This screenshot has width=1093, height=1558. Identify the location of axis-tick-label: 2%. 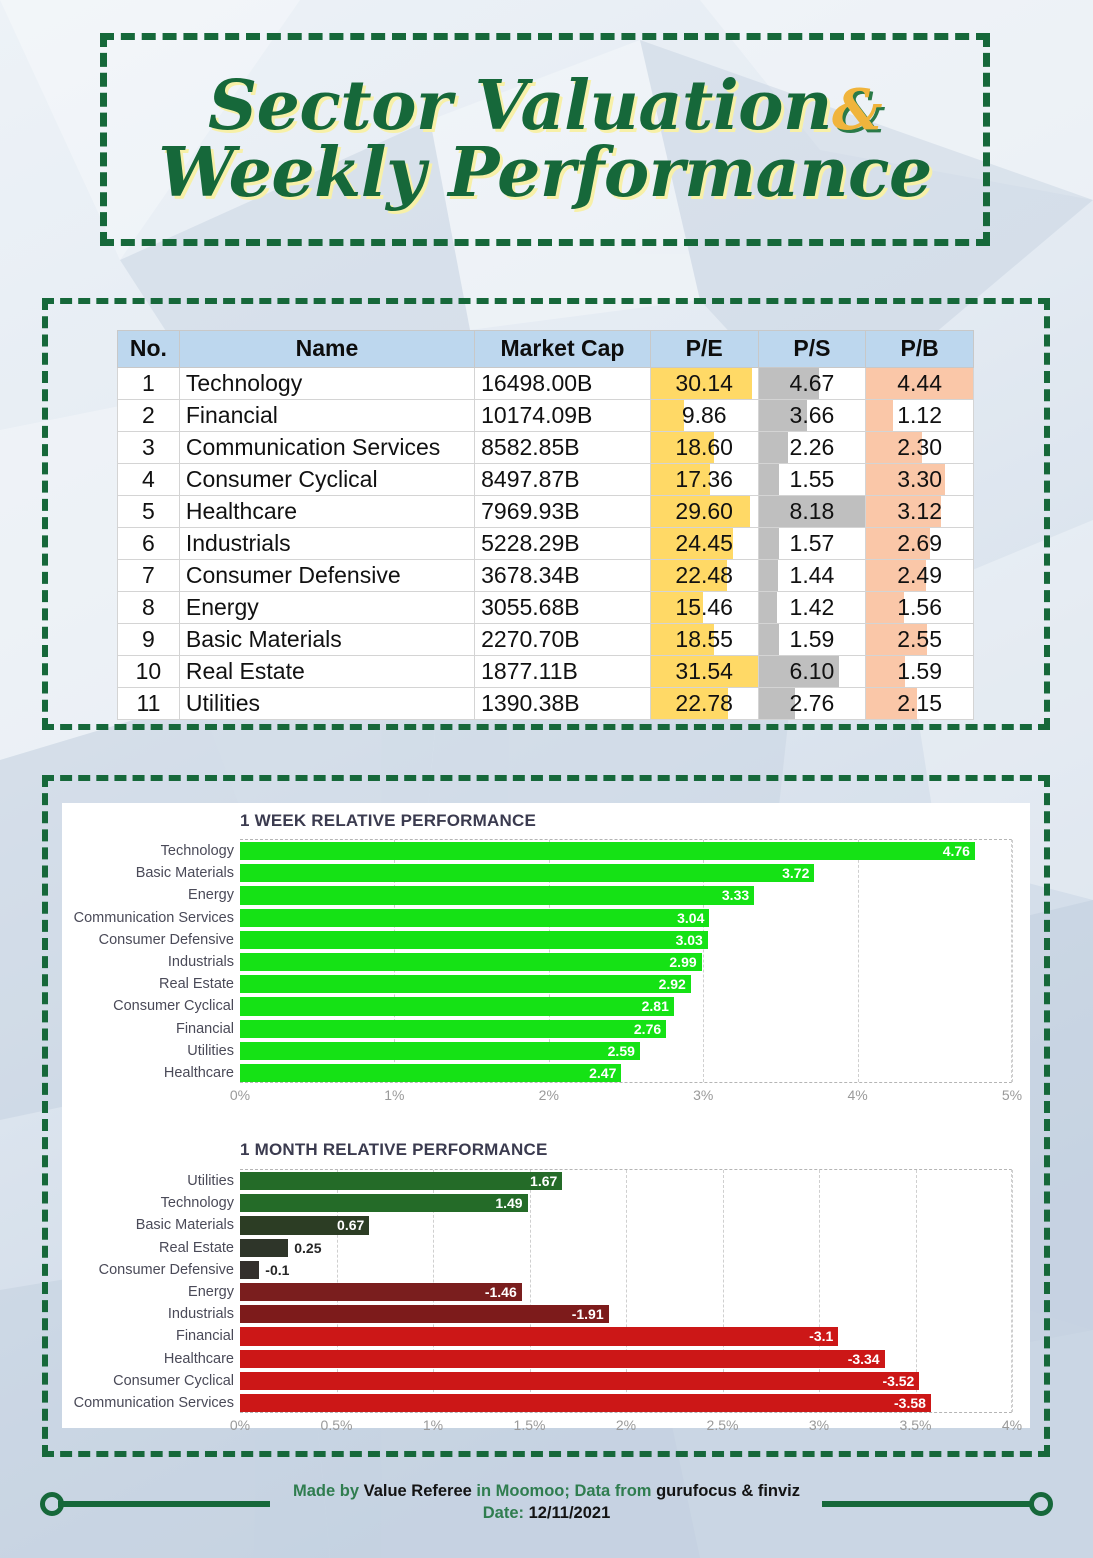
(548, 1095).